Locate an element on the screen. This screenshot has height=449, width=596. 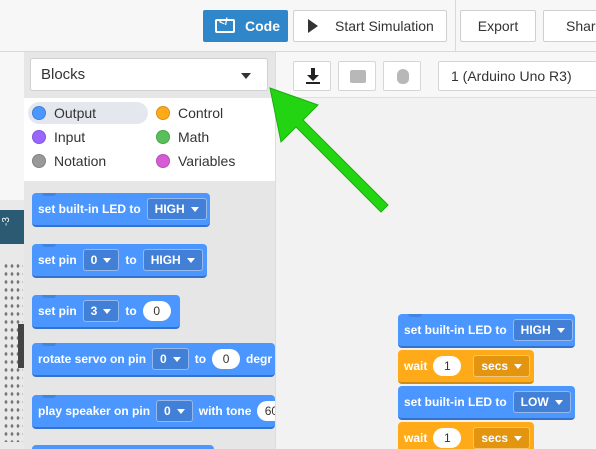
bug-icon is located at coordinates (403, 76).